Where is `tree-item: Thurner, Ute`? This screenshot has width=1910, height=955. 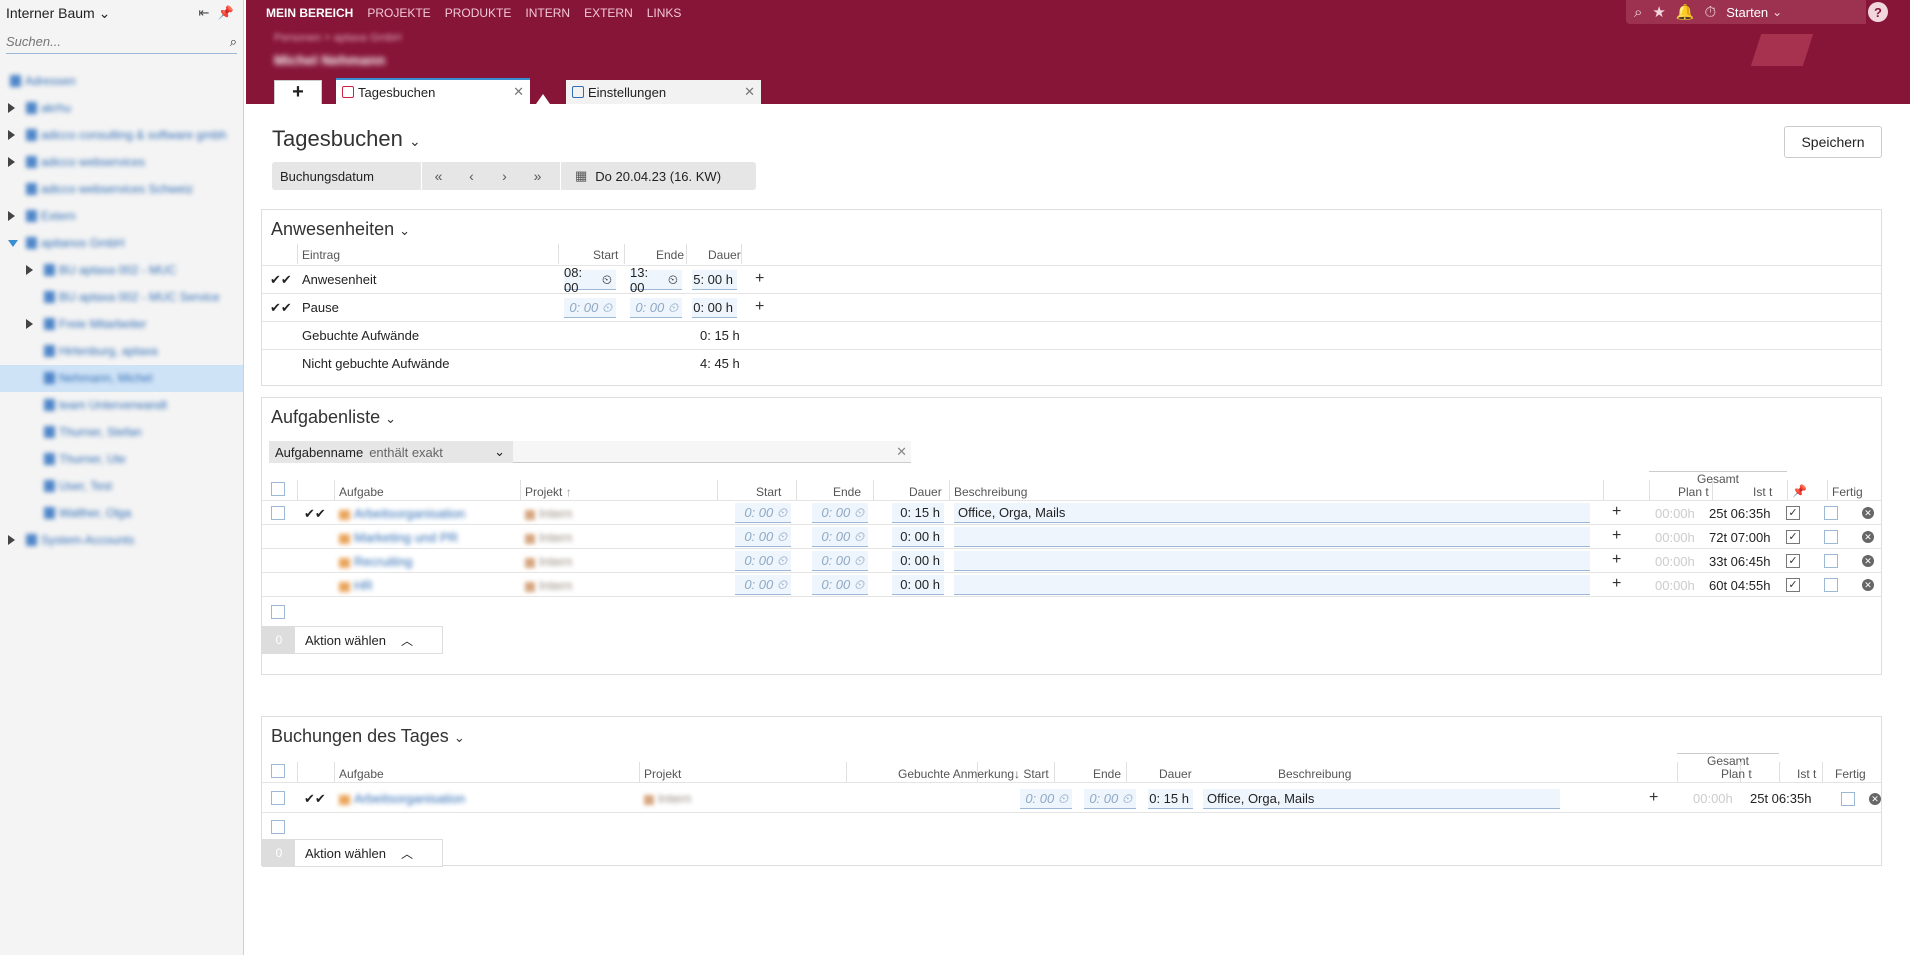 tree-item: Thurner, Ute is located at coordinates (121, 459).